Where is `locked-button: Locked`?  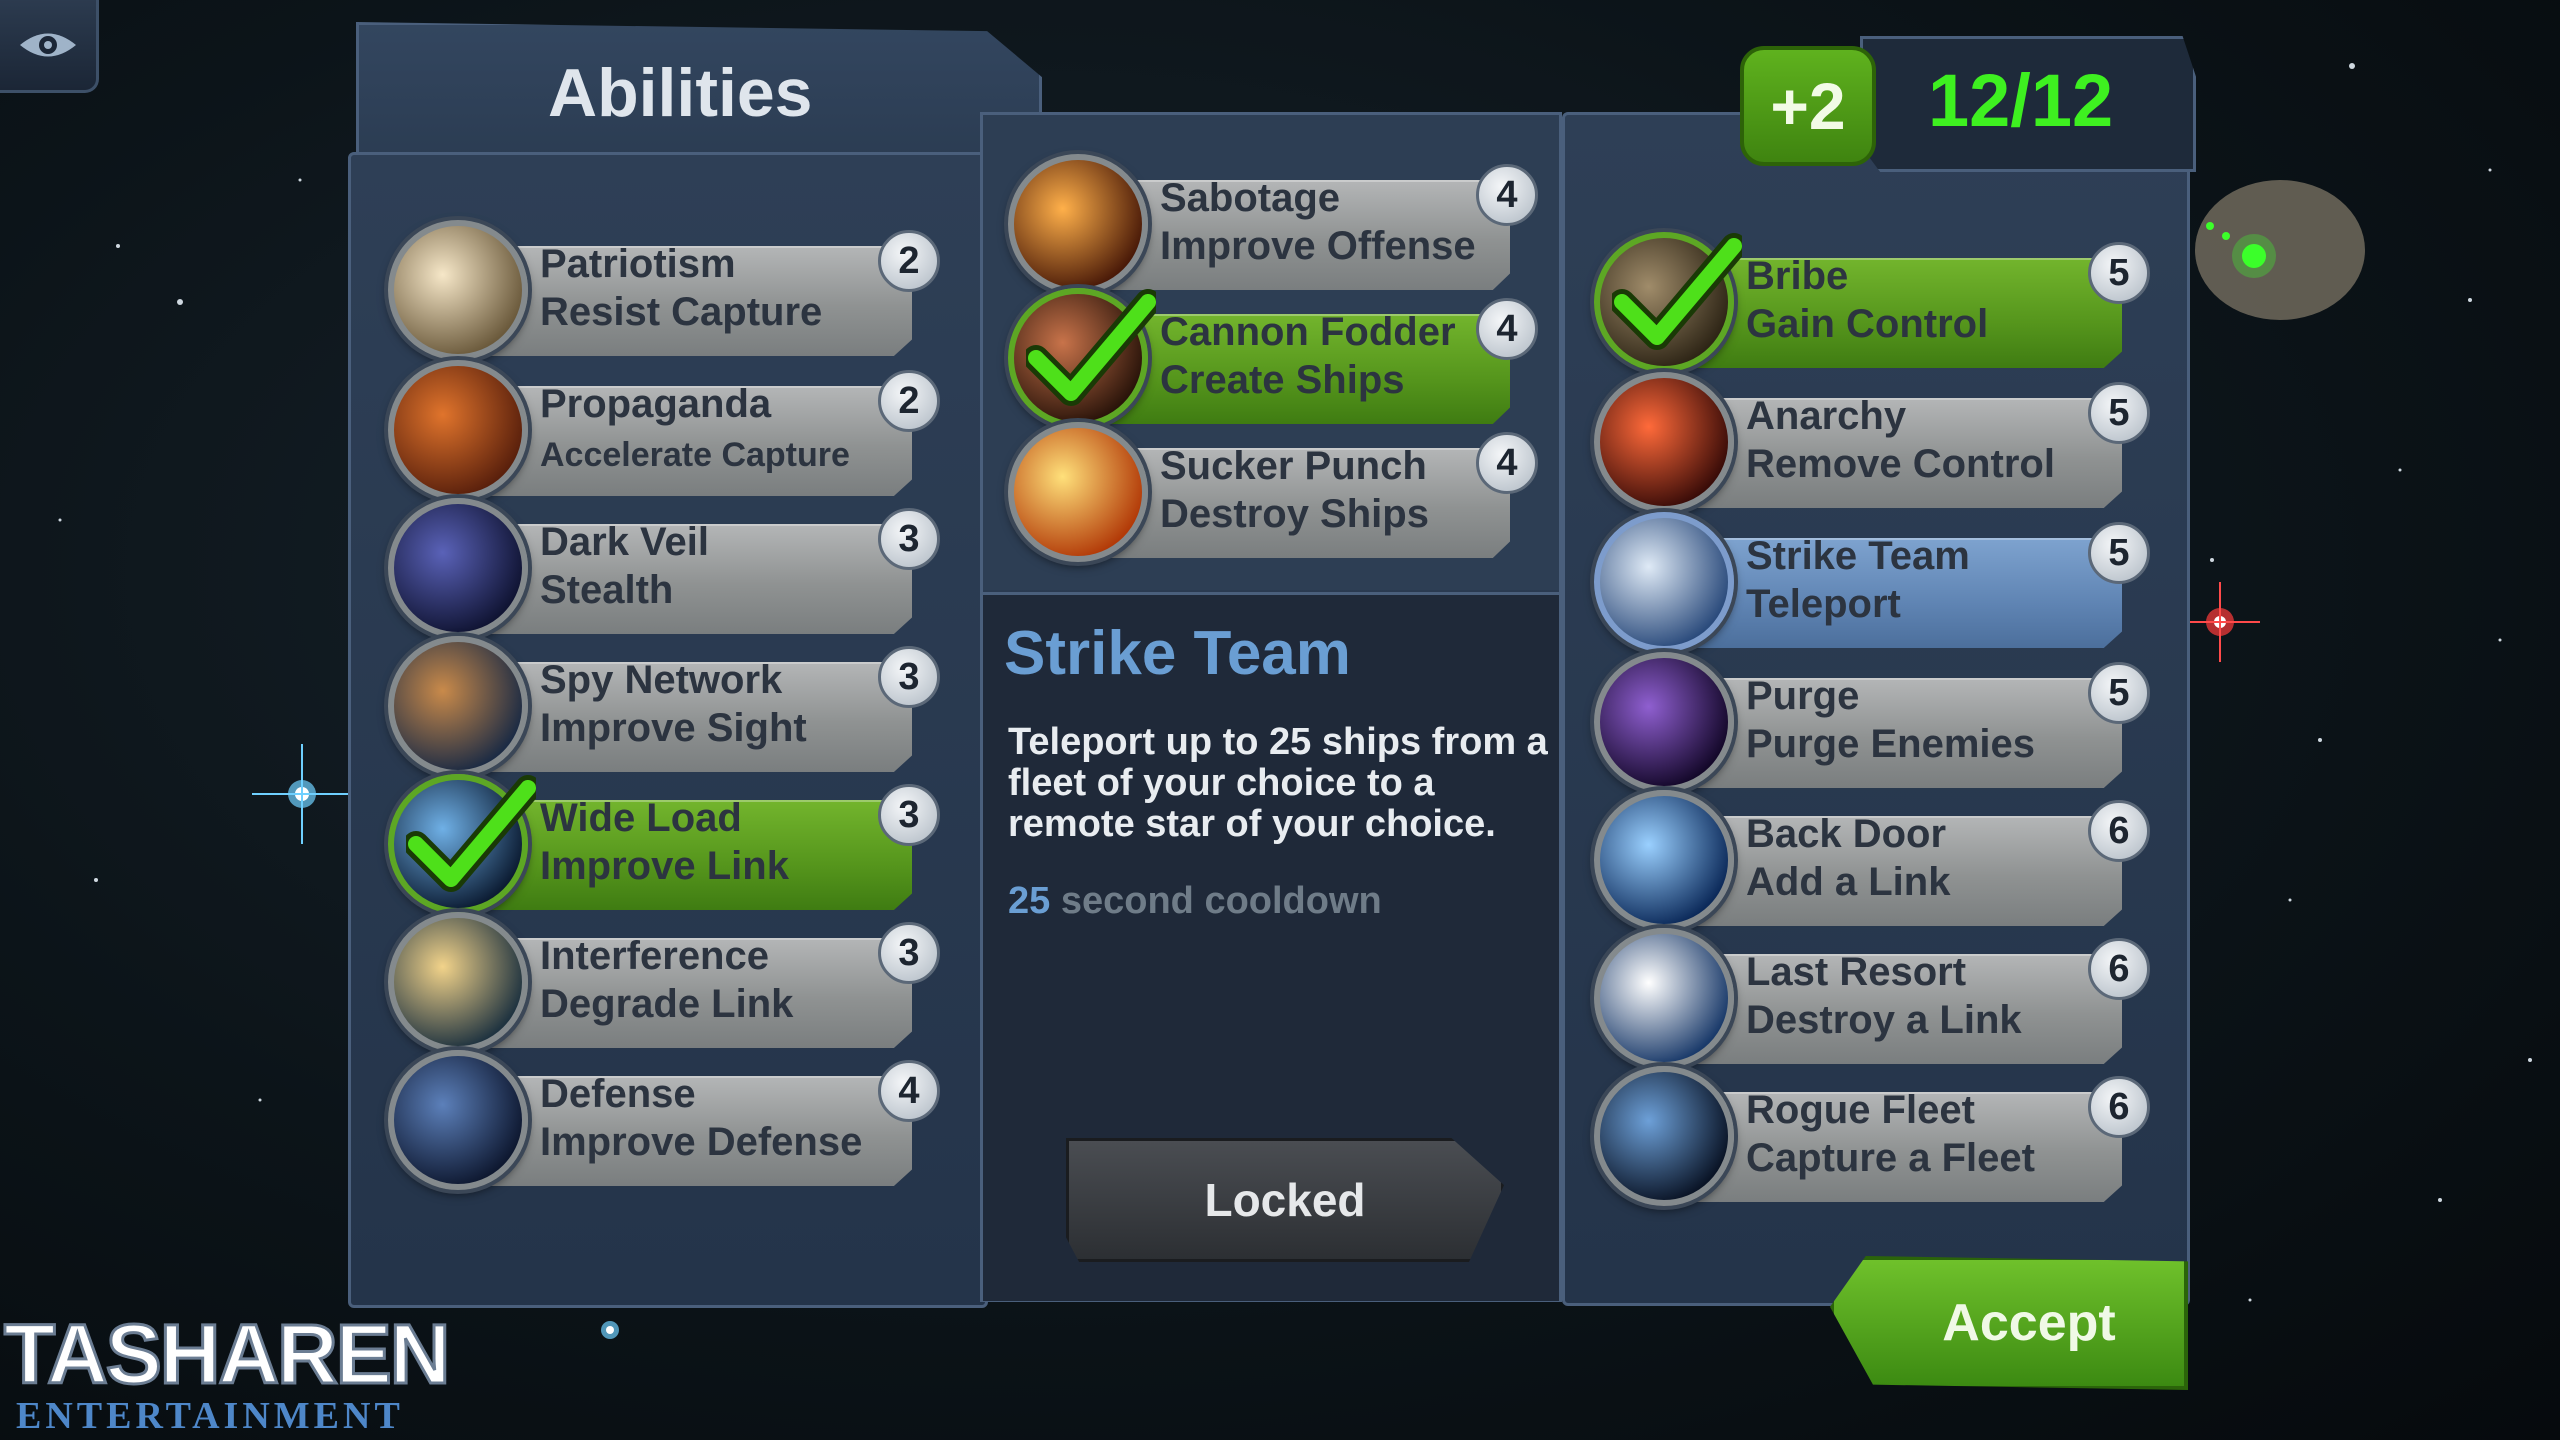
locked-button: Locked is located at coordinates (1285, 1200).